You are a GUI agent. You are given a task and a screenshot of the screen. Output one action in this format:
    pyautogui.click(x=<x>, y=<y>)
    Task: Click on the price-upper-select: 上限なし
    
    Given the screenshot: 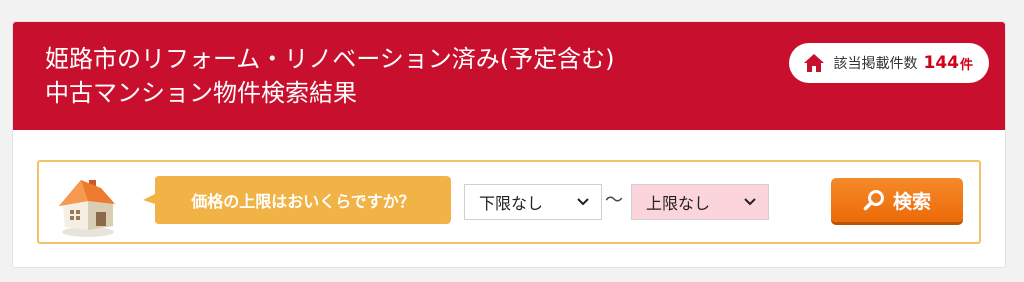 What is the action you would take?
    pyautogui.click(x=700, y=202)
    